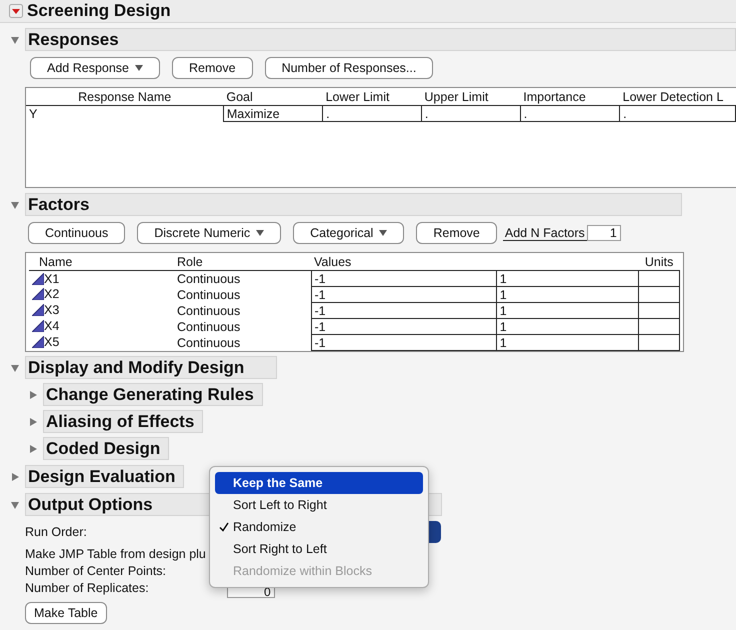 The width and height of the screenshot is (736, 630). What do you see at coordinates (372, 97) in the screenshot?
I see `column-header: Lower Limit` at bounding box center [372, 97].